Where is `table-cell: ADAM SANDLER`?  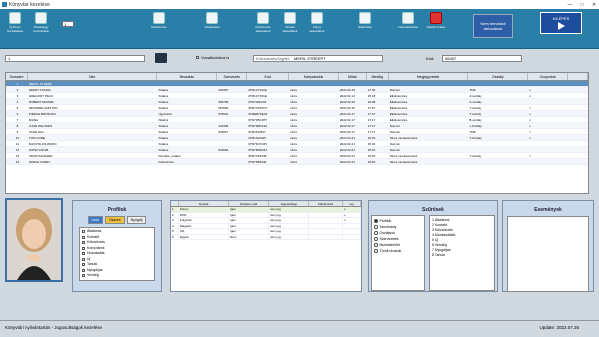 table-cell: ADAM SANDLER is located at coordinates (40, 156).